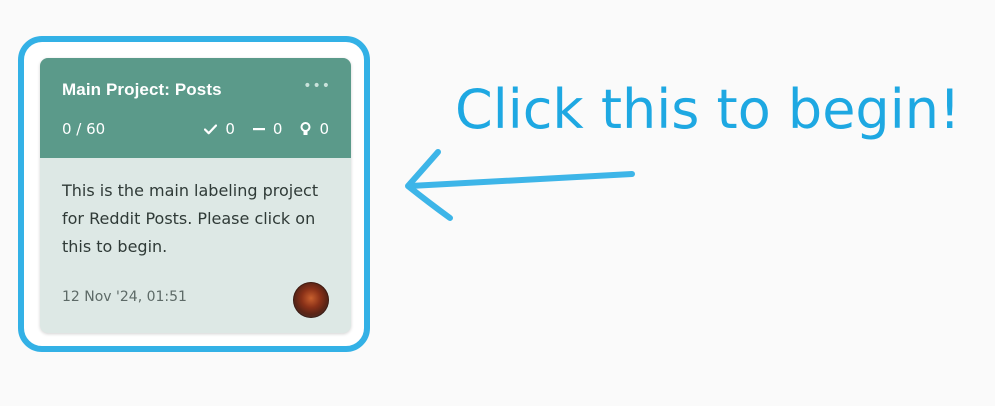  Describe the element at coordinates (324, 129) in the screenshot. I see `predictions-count: 0` at that location.